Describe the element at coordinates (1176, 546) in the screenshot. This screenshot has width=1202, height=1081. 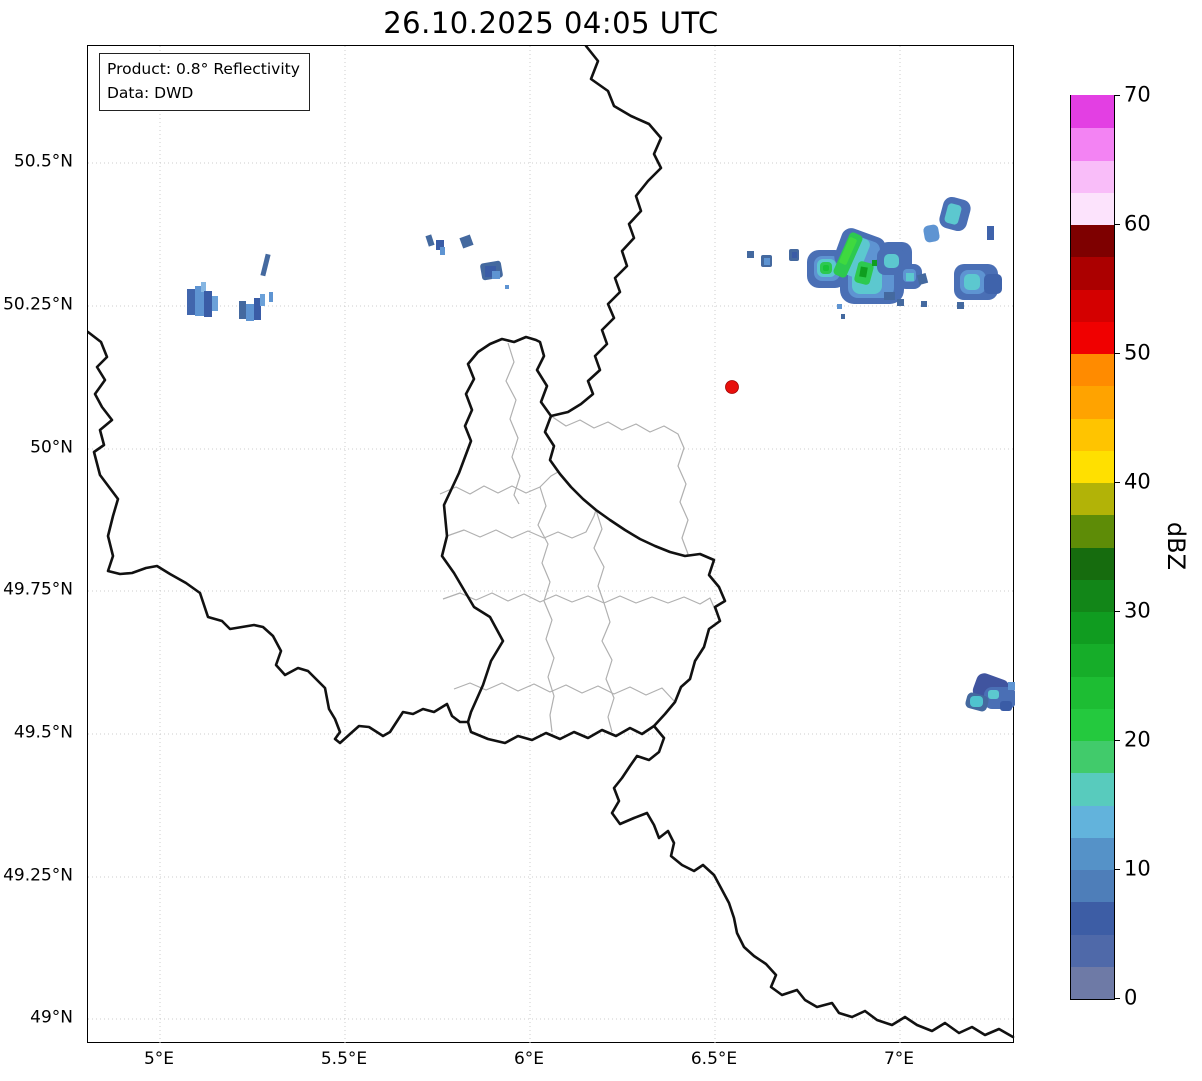
I see `colorbar-axis-label: dBZ` at that location.